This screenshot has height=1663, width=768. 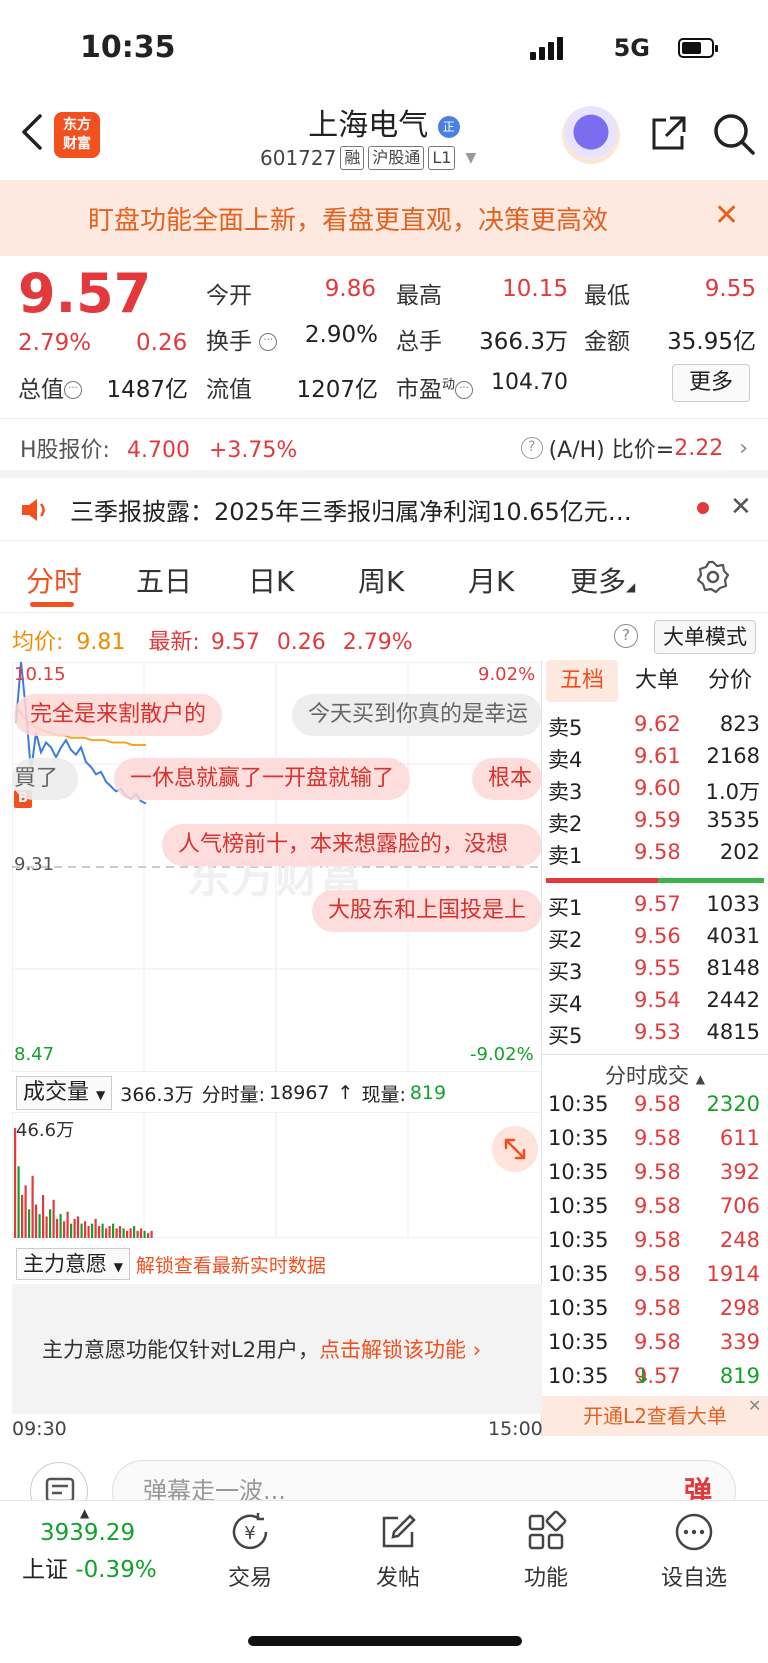 What do you see at coordinates (507, 779) in the screenshot?
I see `danmu-bubble: 根本` at bounding box center [507, 779].